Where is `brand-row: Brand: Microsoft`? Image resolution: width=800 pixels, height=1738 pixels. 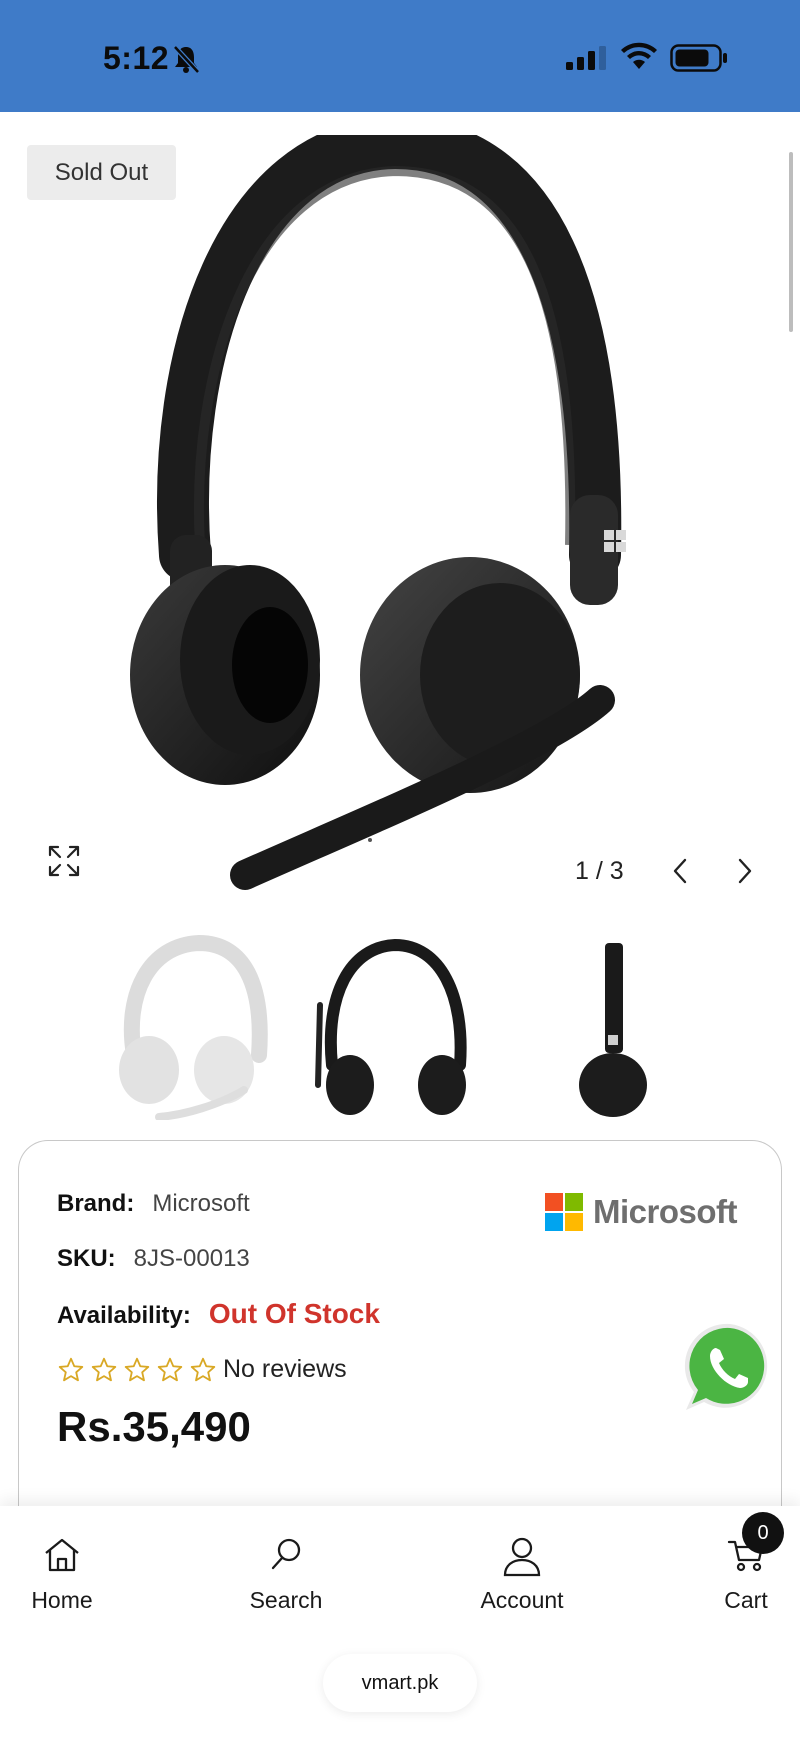
brand-row: Brand: Microsoft is located at coordinates (153, 1204).